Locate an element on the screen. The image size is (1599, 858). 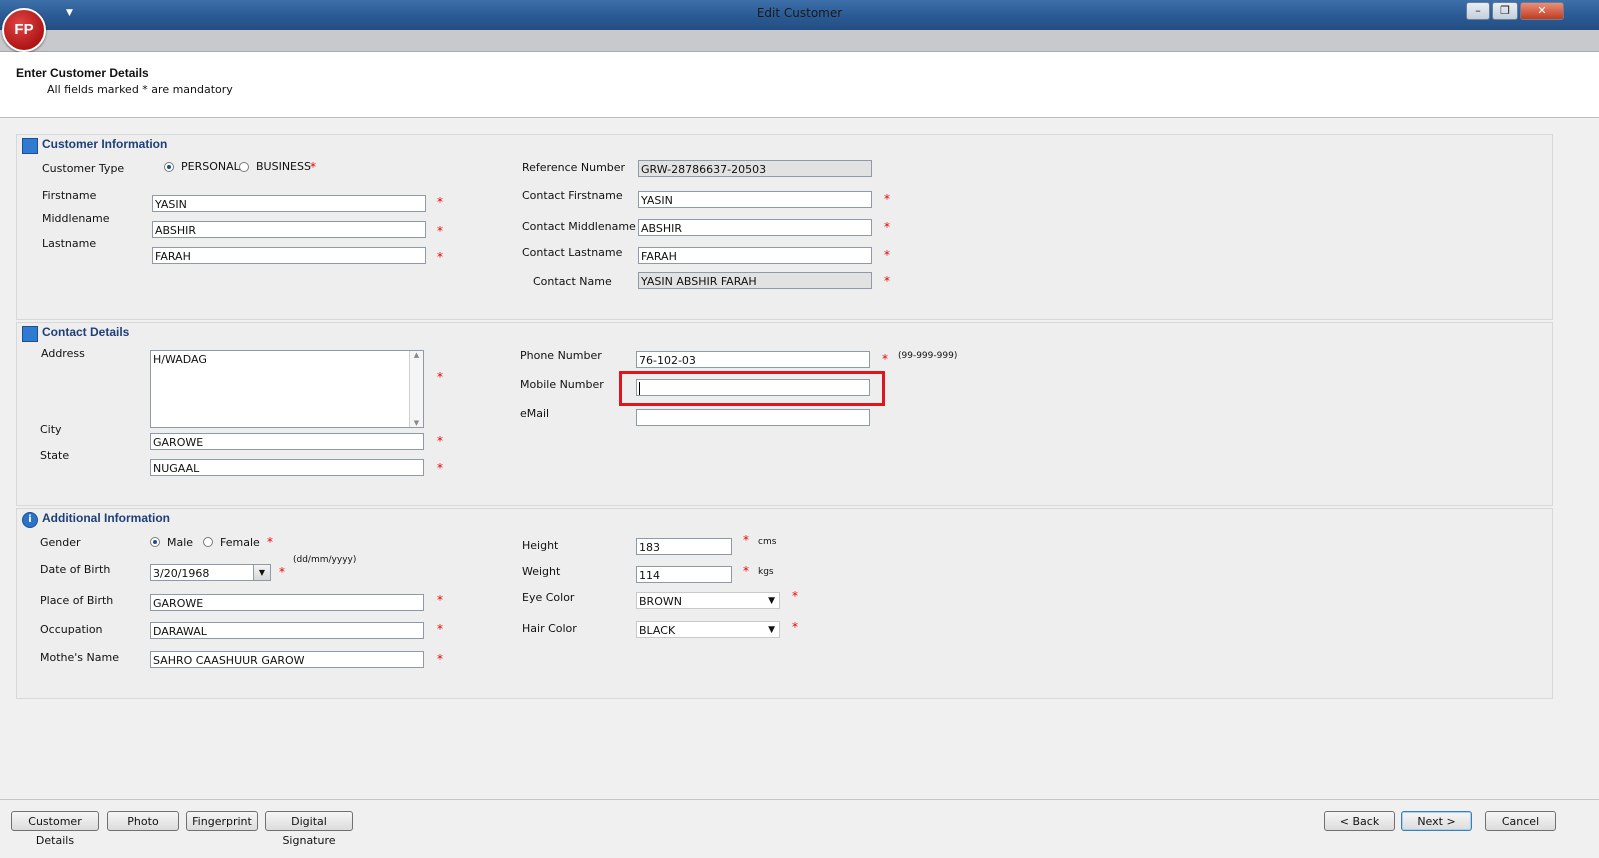
restore-button: ❐ is located at coordinates (1505, 11).